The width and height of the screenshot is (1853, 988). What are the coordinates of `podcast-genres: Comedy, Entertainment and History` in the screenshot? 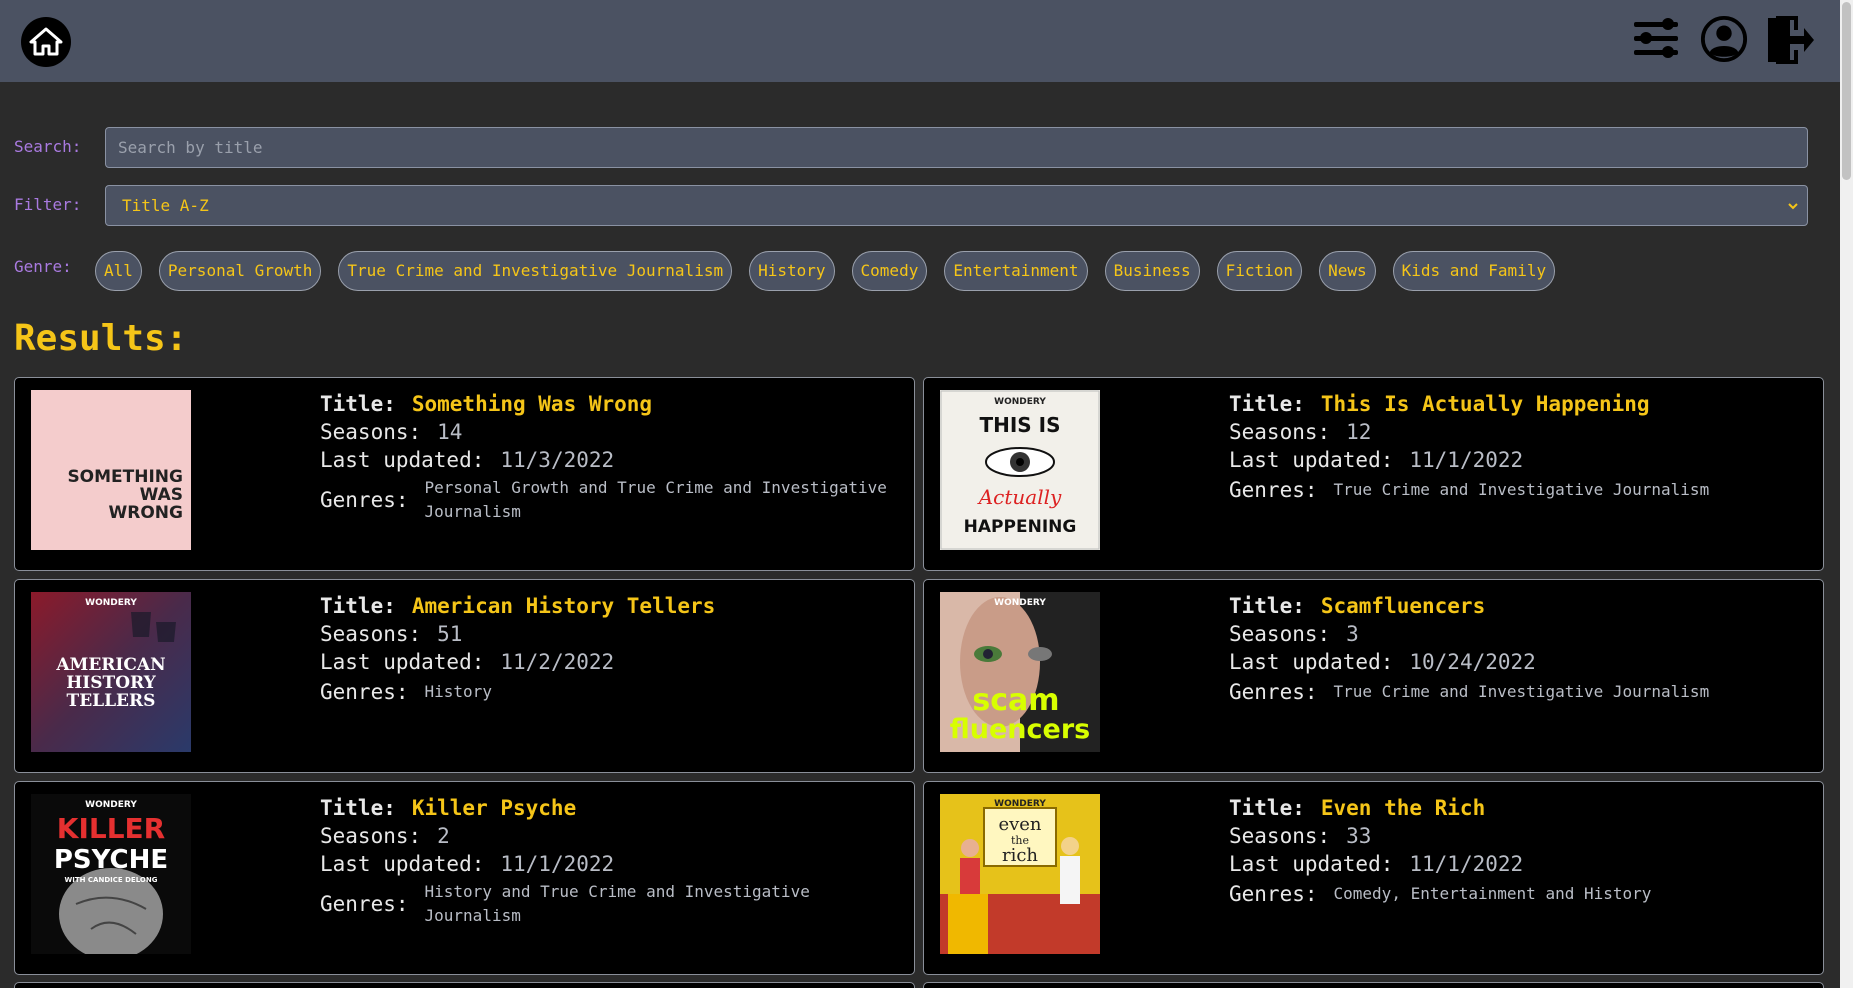 It's located at (1492, 893).